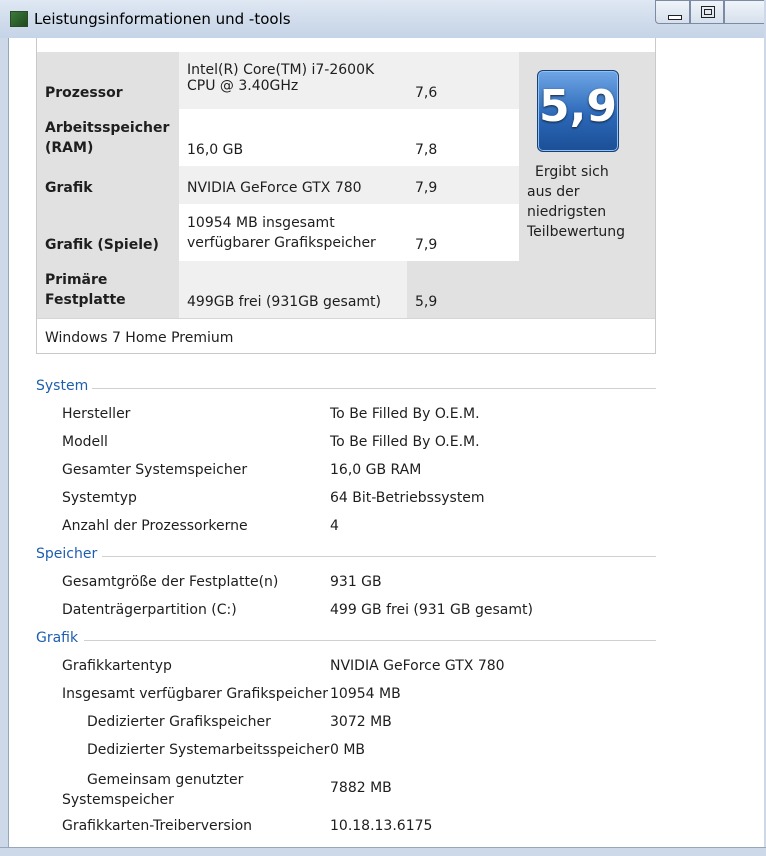 The image size is (766, 856). I want to click on info-row: Grafikkarten-Treiberversion 10.18.13.6175, so click(412, 832).